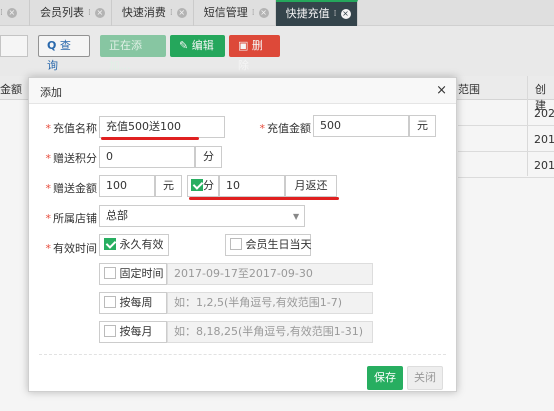 Image resolution: width=554 pixels, height=411 pixels. I want to click on recharge-amount-field: 500, so click(361, 126).